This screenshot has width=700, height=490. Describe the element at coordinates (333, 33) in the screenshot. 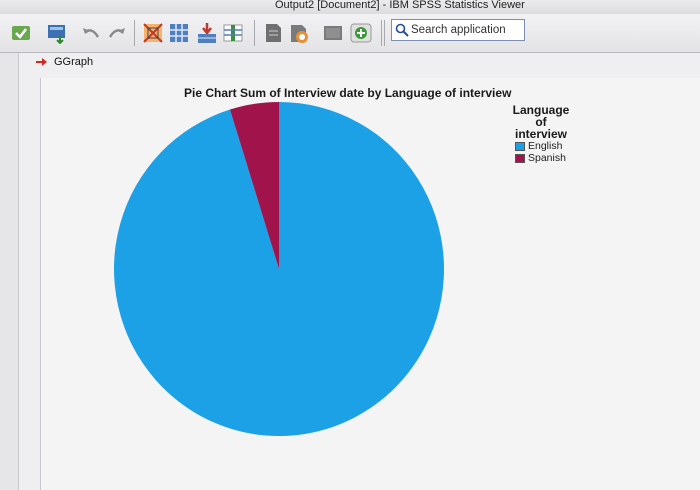

I see `edit-icon` at that location.